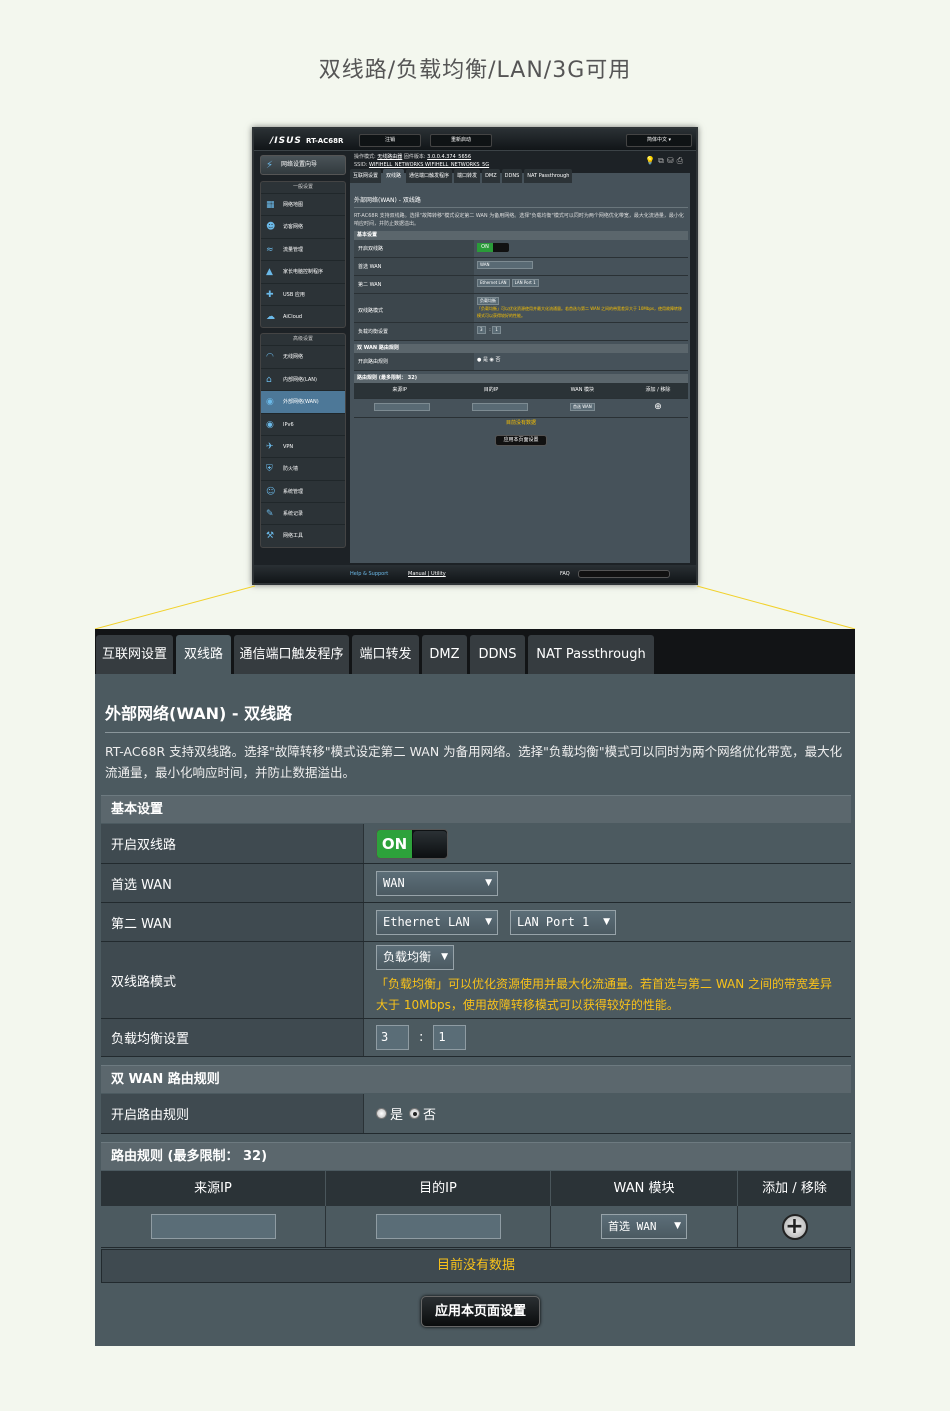  I want to click on apply-button: 应用本页面设置, so click(480, 1311).